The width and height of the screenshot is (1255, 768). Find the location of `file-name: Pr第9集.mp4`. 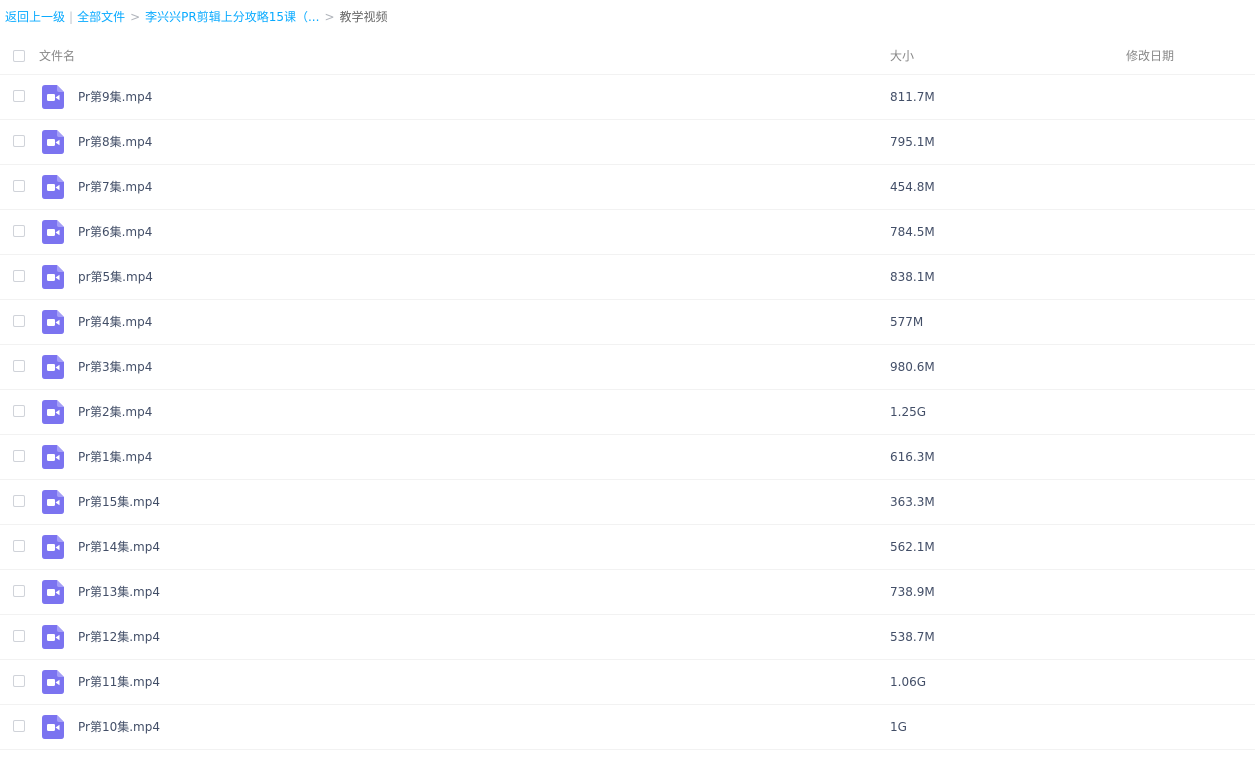

file-name: Pr第9集.mp4 is located at coordinates (115, 97).